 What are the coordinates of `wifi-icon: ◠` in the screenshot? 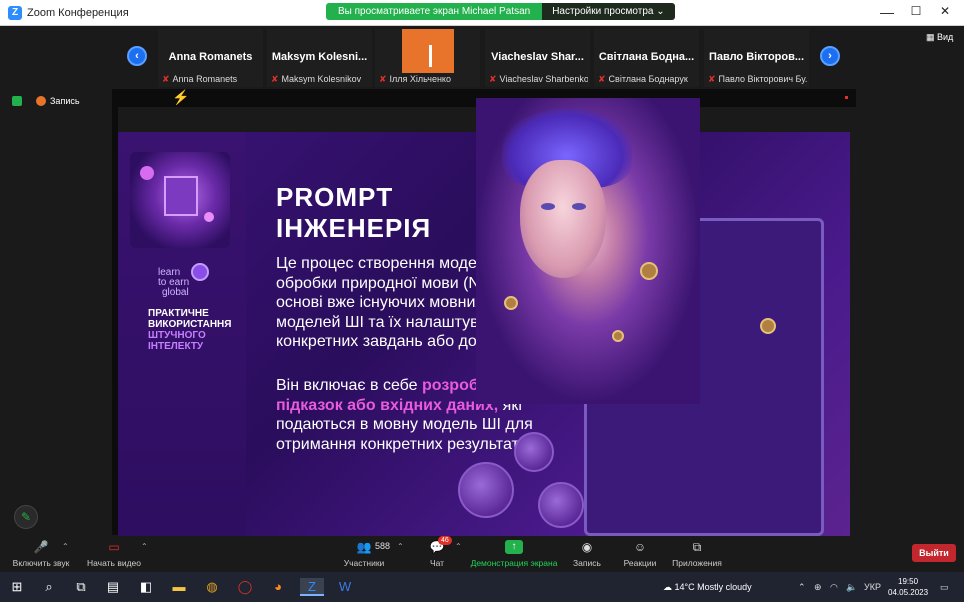 It's located at (834, 587).